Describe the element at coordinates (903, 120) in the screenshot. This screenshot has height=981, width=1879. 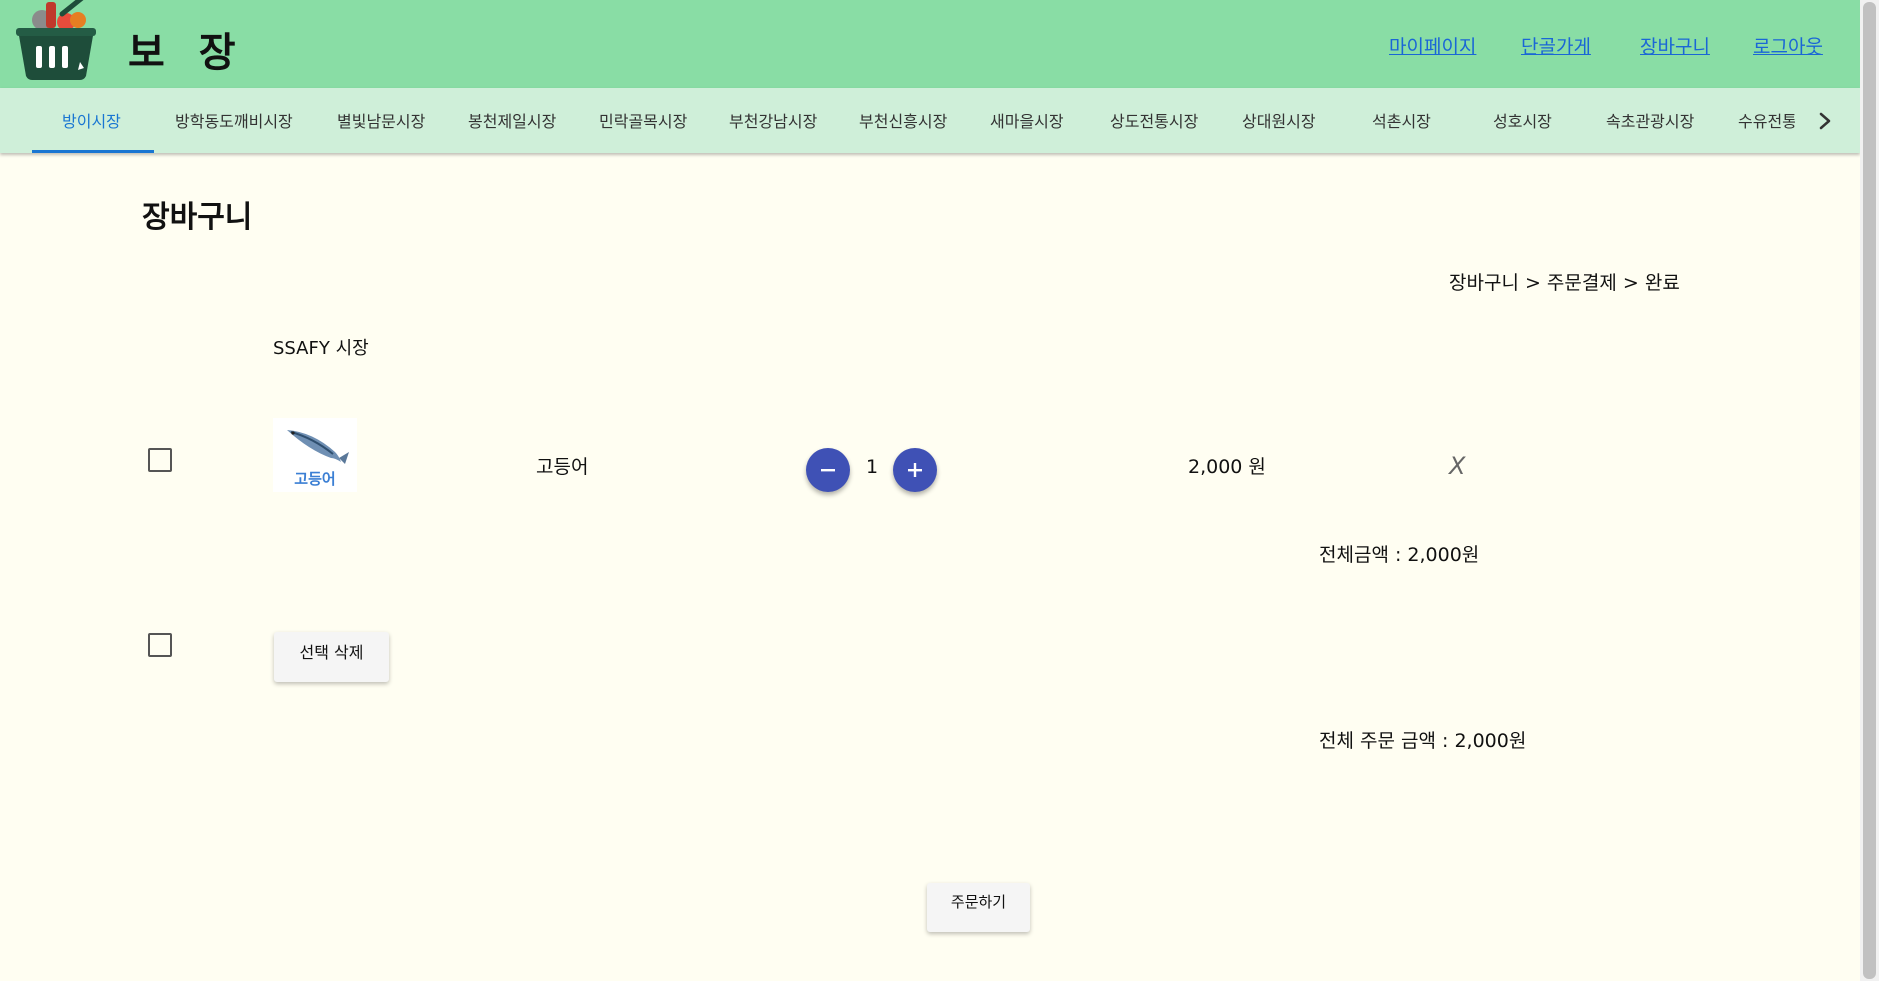
I see `tab-market-6: 부천신흥시장` at that location.